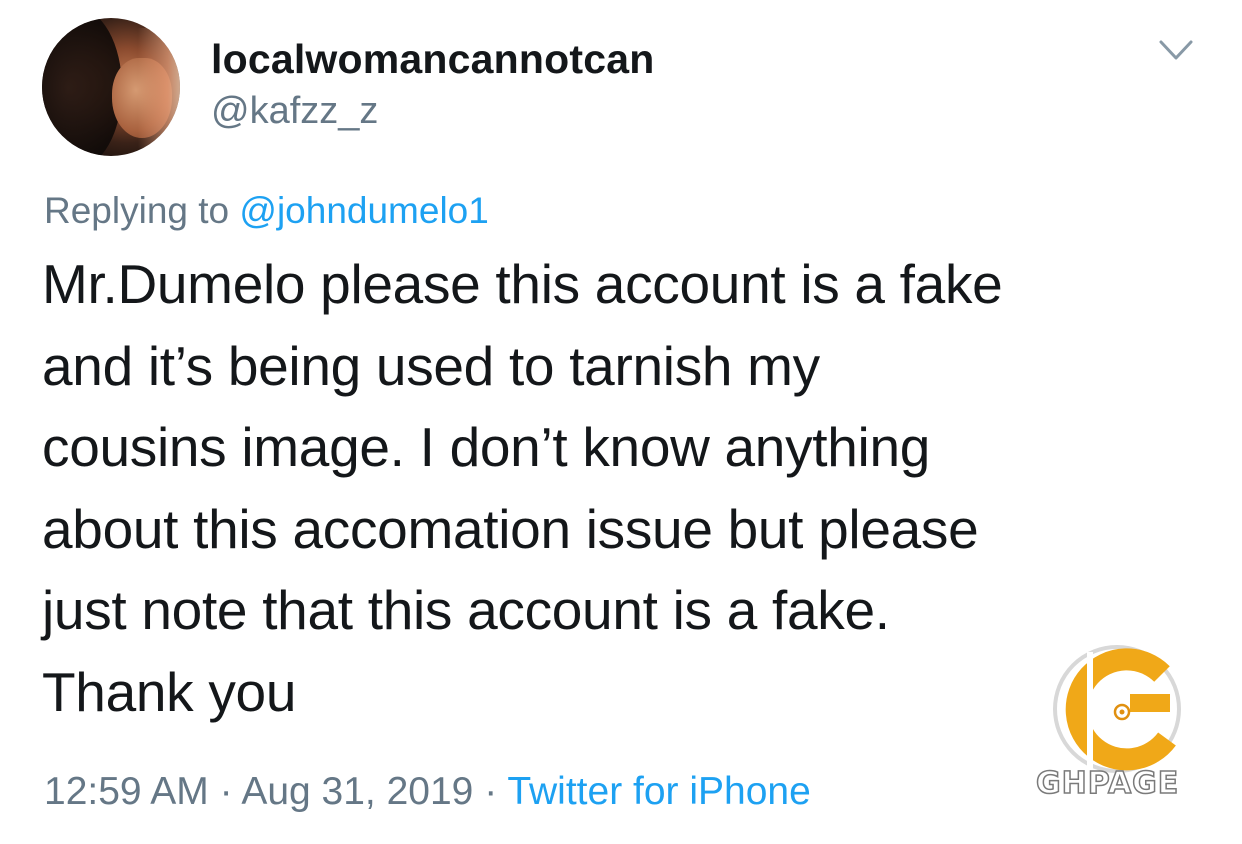 The width and height of the screenshot is (1242, 844). Describe the element at coordinates (82, 87) in the screenshot. I see `avatar-hair` at that location.